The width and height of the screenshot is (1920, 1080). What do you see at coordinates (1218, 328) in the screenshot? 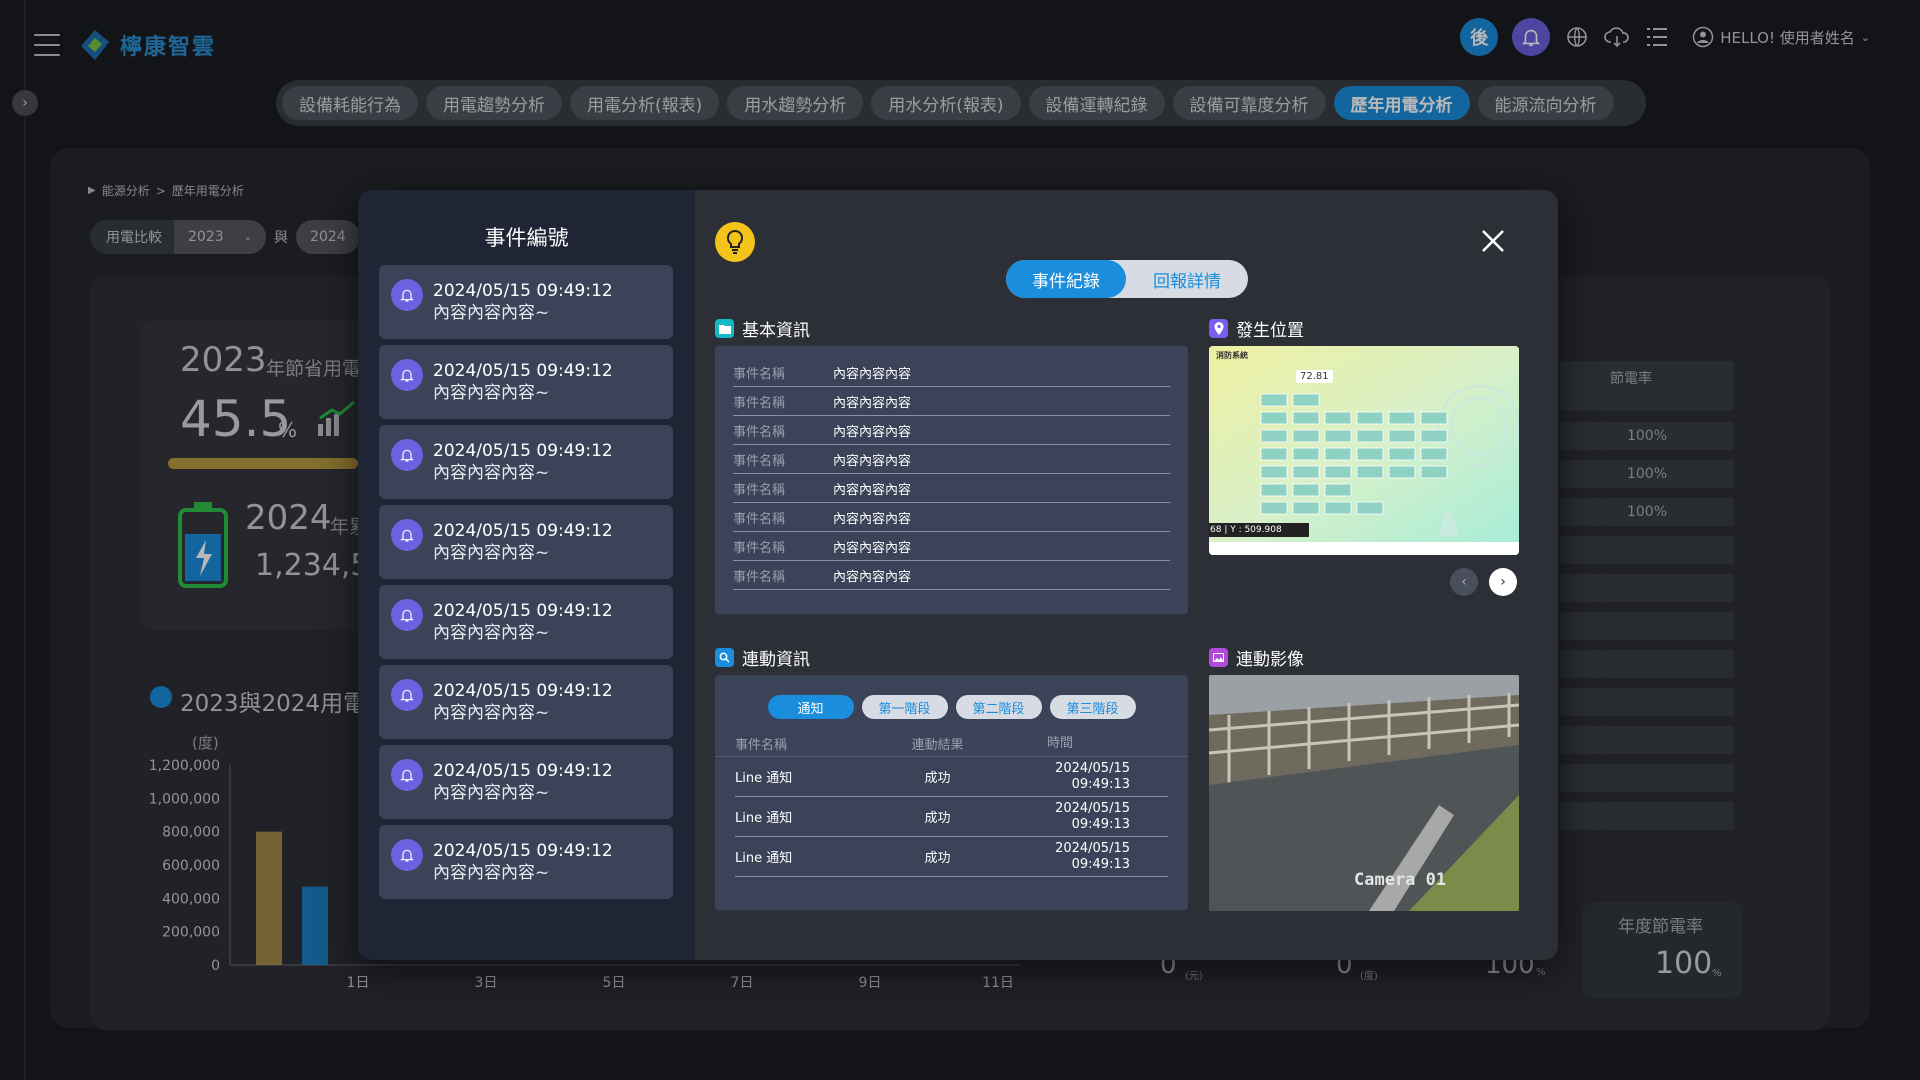
I see `map-pin-icon` at bounding box center [1218, 328].